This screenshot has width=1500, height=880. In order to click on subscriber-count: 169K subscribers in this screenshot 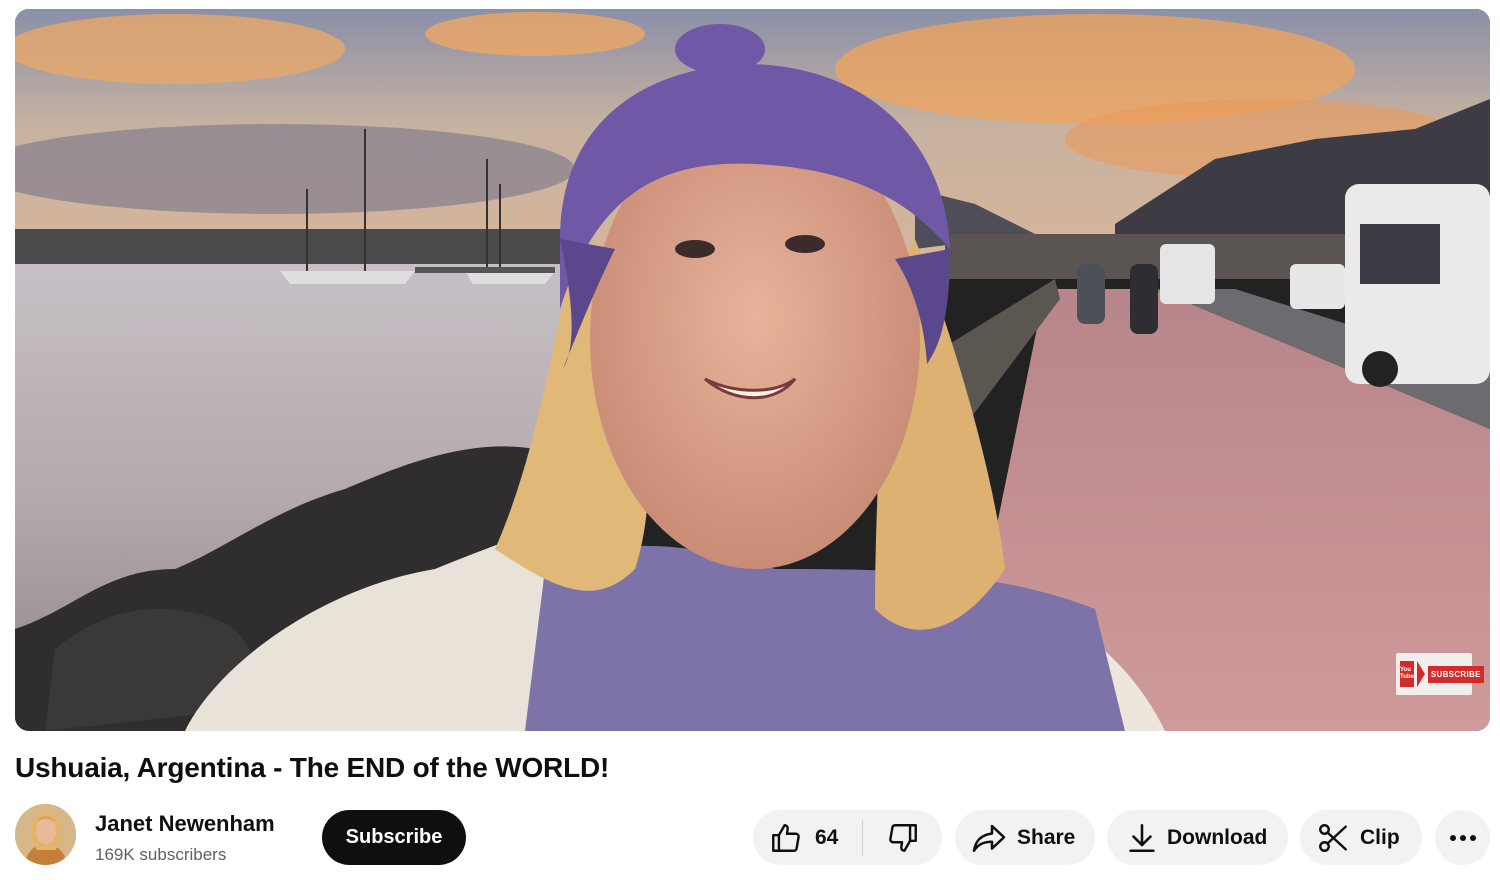, I will do `click(161, 854)`.